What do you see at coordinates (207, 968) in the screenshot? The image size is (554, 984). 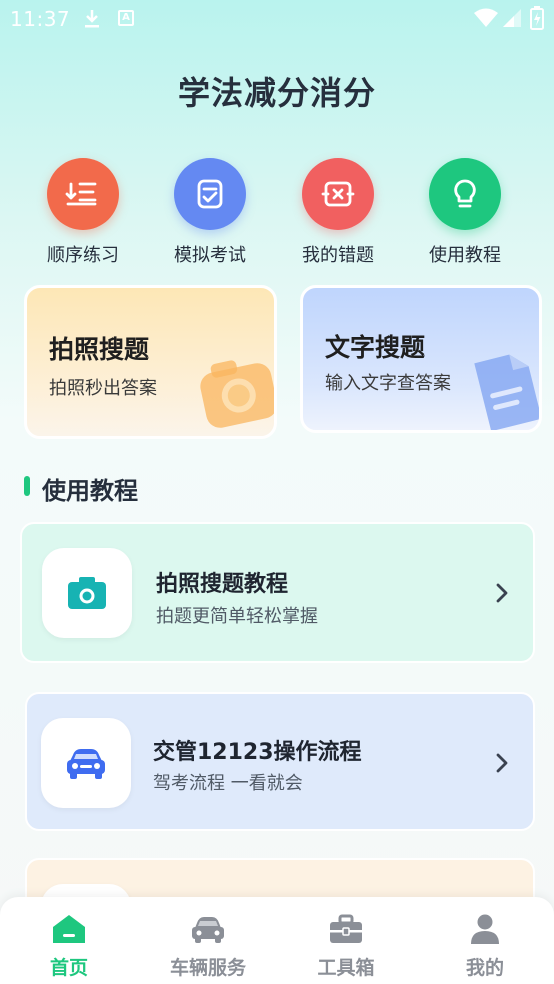 I see `nav-label: 车辆服务` at bounding box center [207, 968].